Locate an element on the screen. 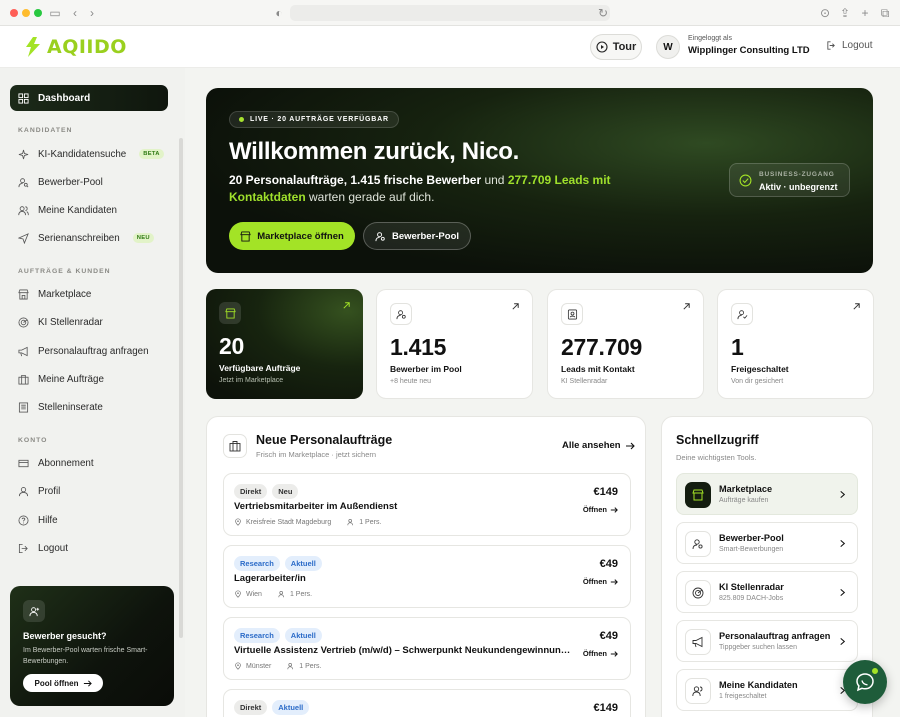 This screenshot has width=900, height=717. logout-button: Logout is located at coordinates (849, 45).